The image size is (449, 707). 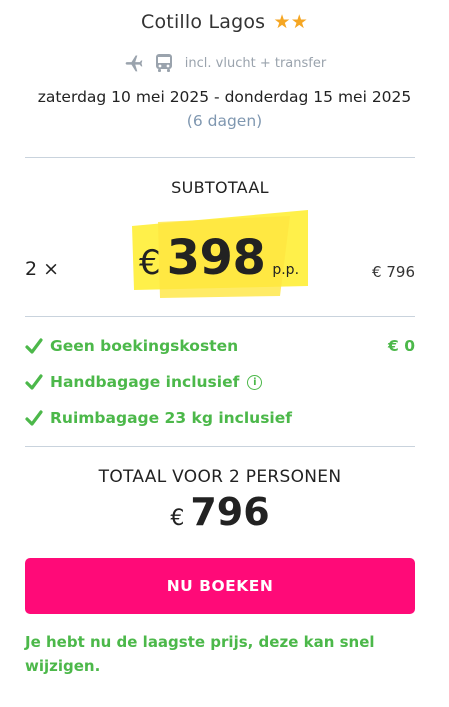 I want to click on feature-checked-luggage: Ruimbagage 23 kg inclusief, so click(x=158, y=418).